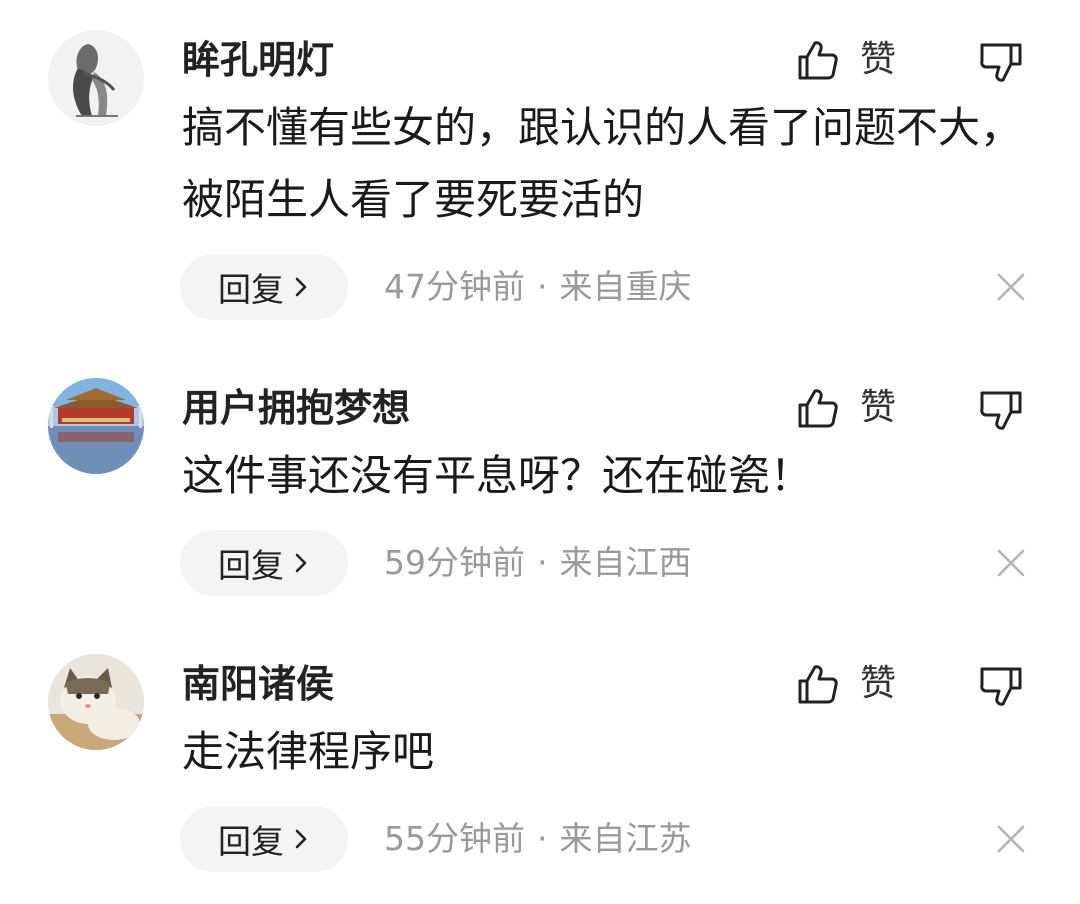 This screenshot has height=904, width=1080. I want to click on comment-meta: 55分钟前 · 来自江苏, so click(538, 839).